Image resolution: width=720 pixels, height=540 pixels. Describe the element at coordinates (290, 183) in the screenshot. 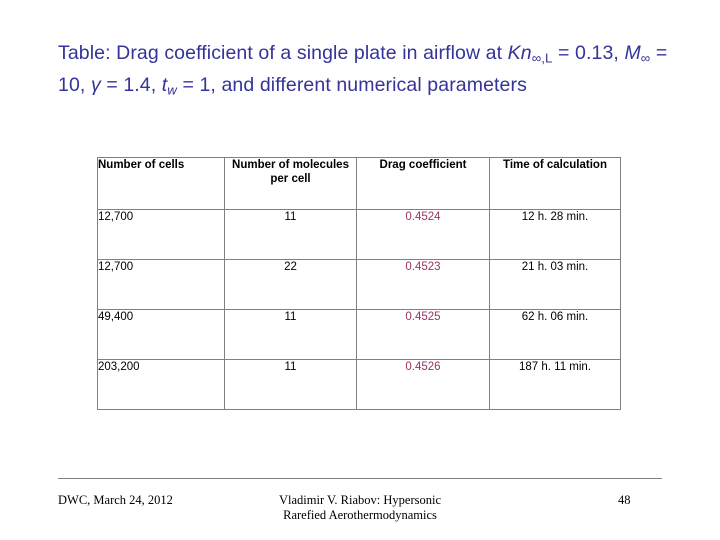

I see `column-header-molecules-per-cell: Number of molecules per cell` at that location.